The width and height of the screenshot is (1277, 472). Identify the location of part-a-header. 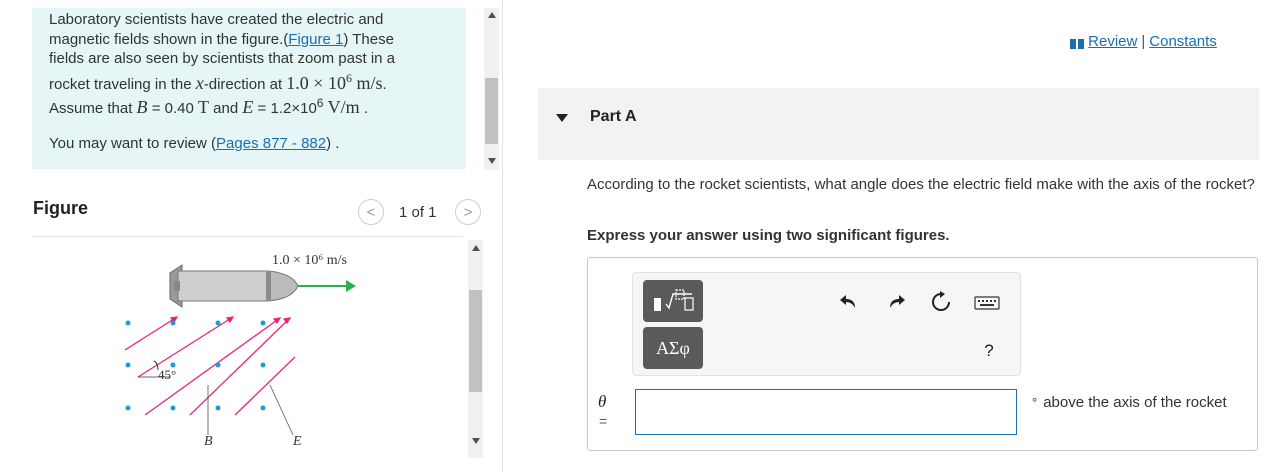
(898, 124).